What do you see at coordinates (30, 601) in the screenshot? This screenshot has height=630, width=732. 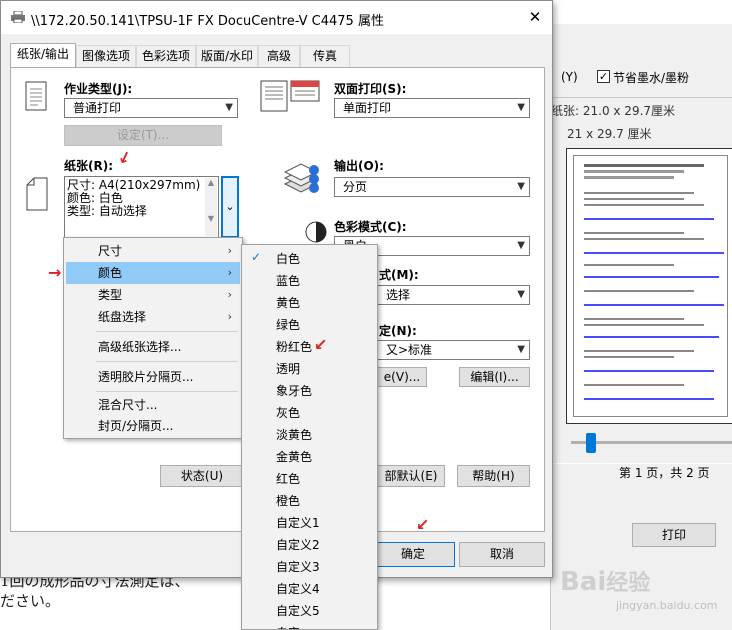 I see `doc-line-2: ださい。` at bounding box center [30, 601].